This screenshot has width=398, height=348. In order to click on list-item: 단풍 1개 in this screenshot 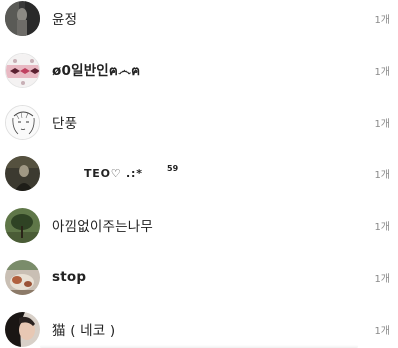, I will do `click(199, 122)`.